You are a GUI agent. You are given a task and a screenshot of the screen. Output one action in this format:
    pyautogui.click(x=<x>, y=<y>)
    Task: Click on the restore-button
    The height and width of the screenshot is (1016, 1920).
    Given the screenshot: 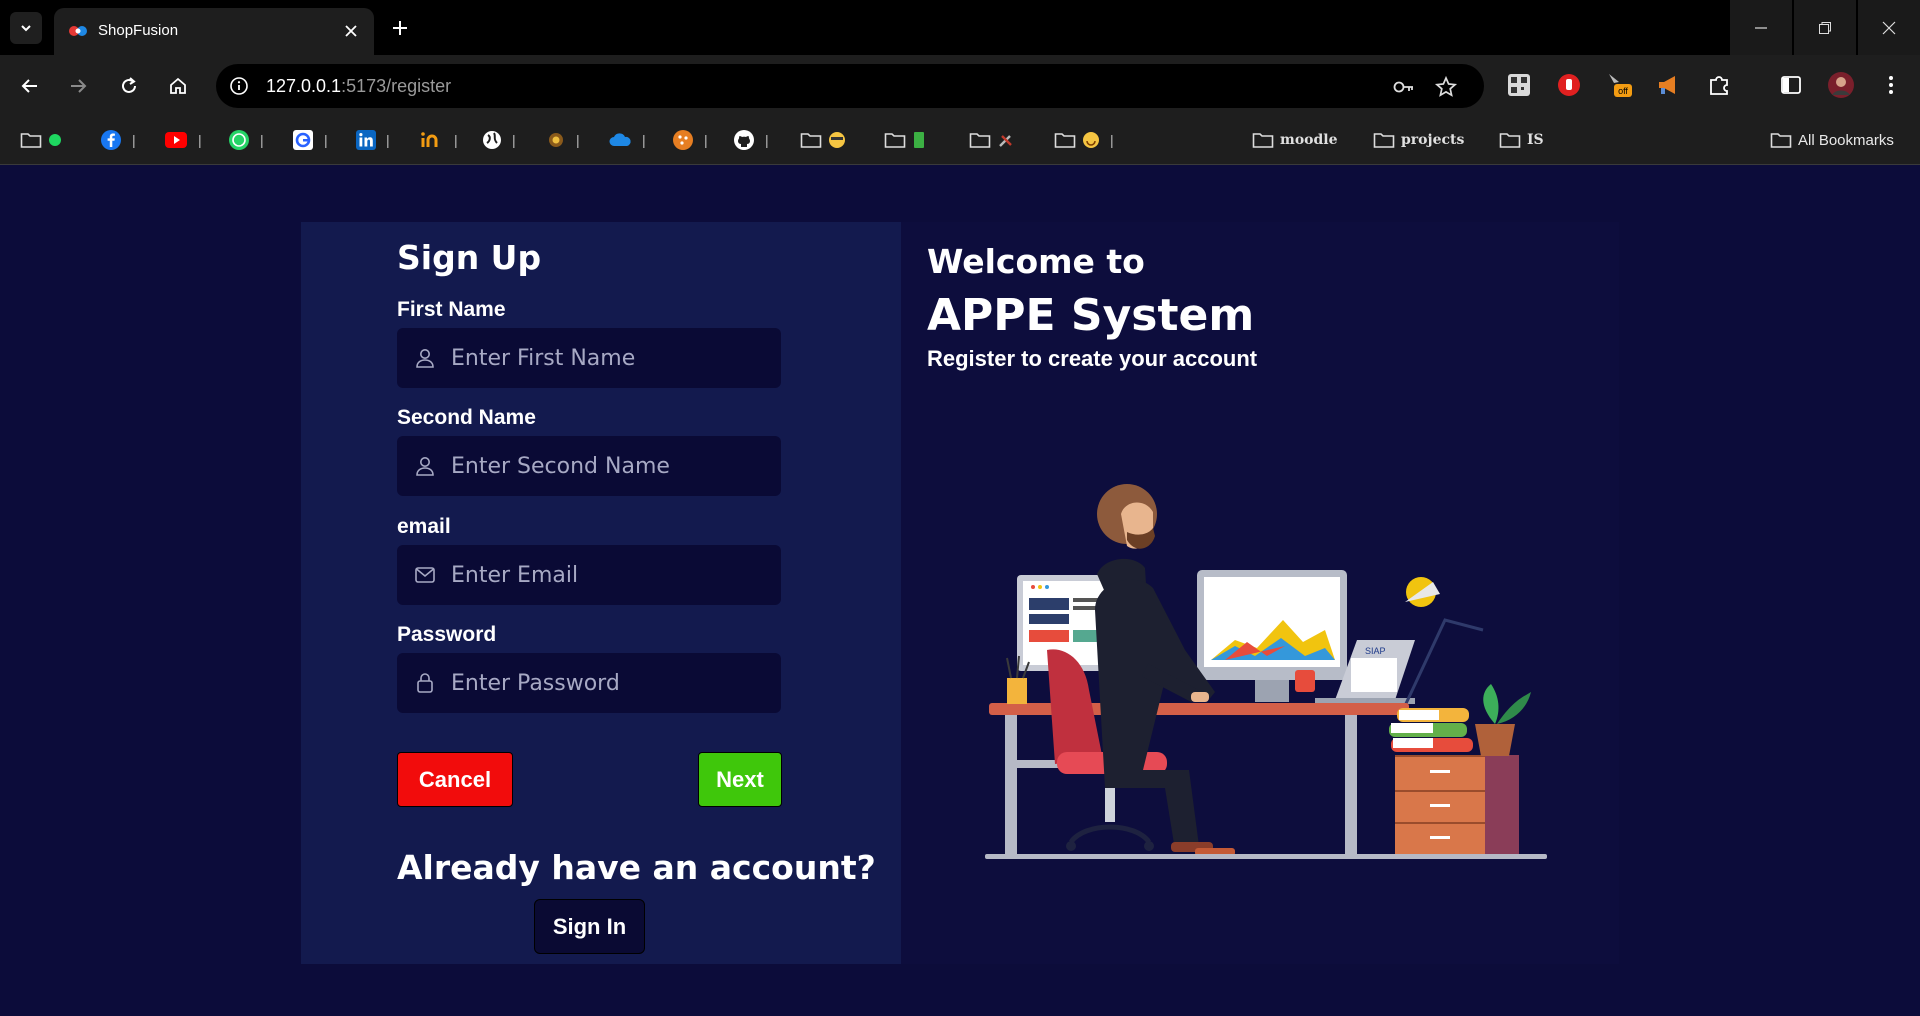 What is the action you would take?
    pyautogui.click(x=1825, y=27)
    